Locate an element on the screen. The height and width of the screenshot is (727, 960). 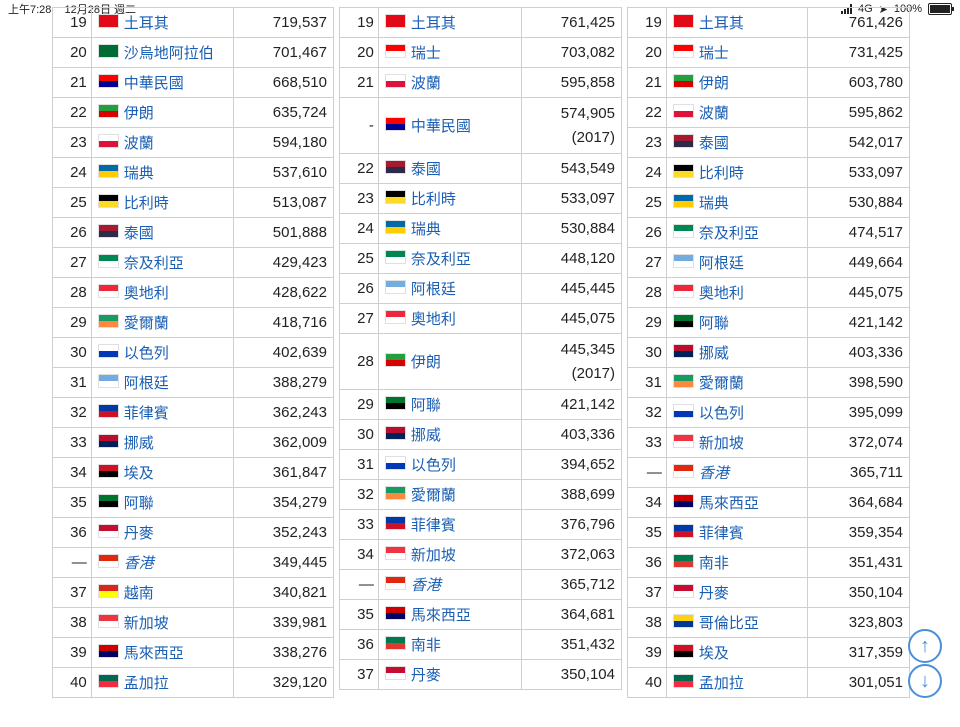
country-name-link: 伊朗 is located at coordinates (426, 362).